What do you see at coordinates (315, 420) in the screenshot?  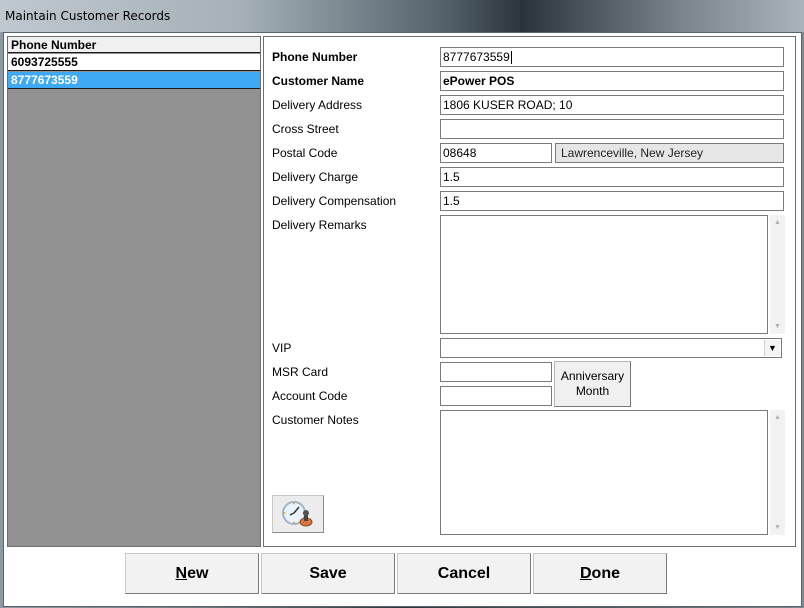 I see `customer-notes-label: Customer Notes` at bounding box center [315, 420].